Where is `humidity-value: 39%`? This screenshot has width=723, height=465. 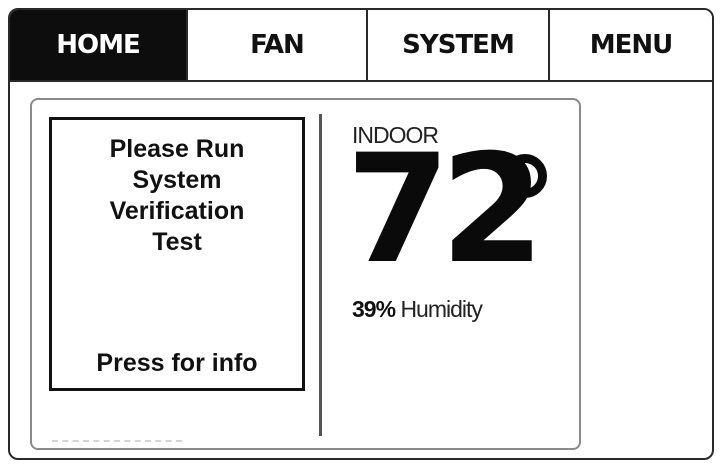
humidity-value: 39% is located at coordinates (374, 309).